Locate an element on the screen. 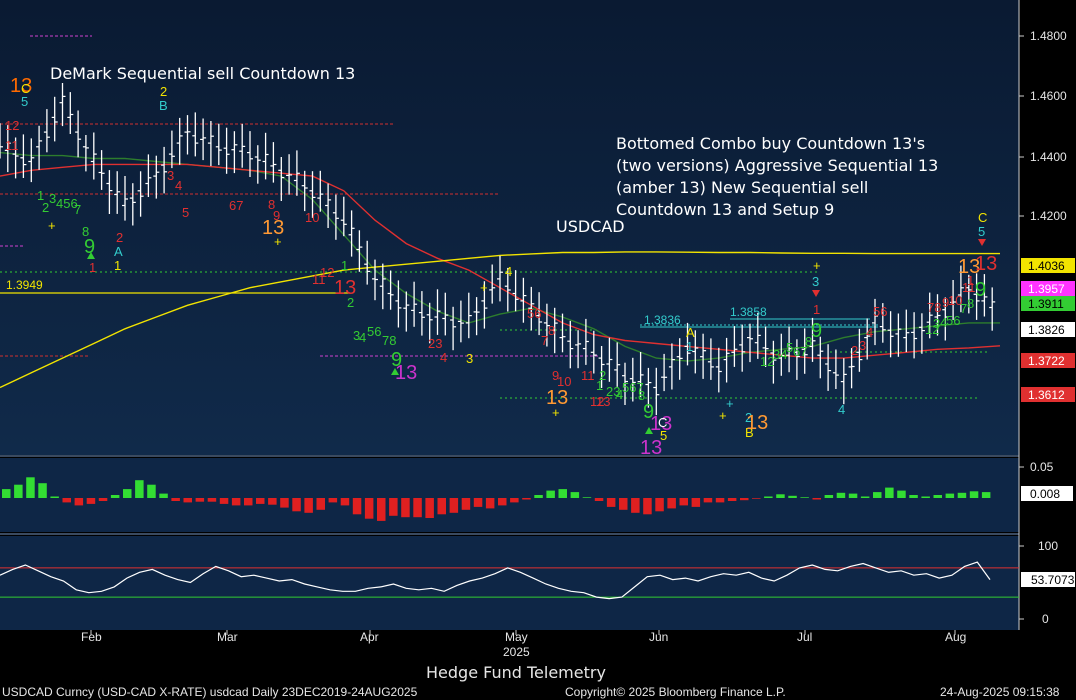 The image size is (1076, 700). x-label-apr: Apr is located at coordinates (369, 637).